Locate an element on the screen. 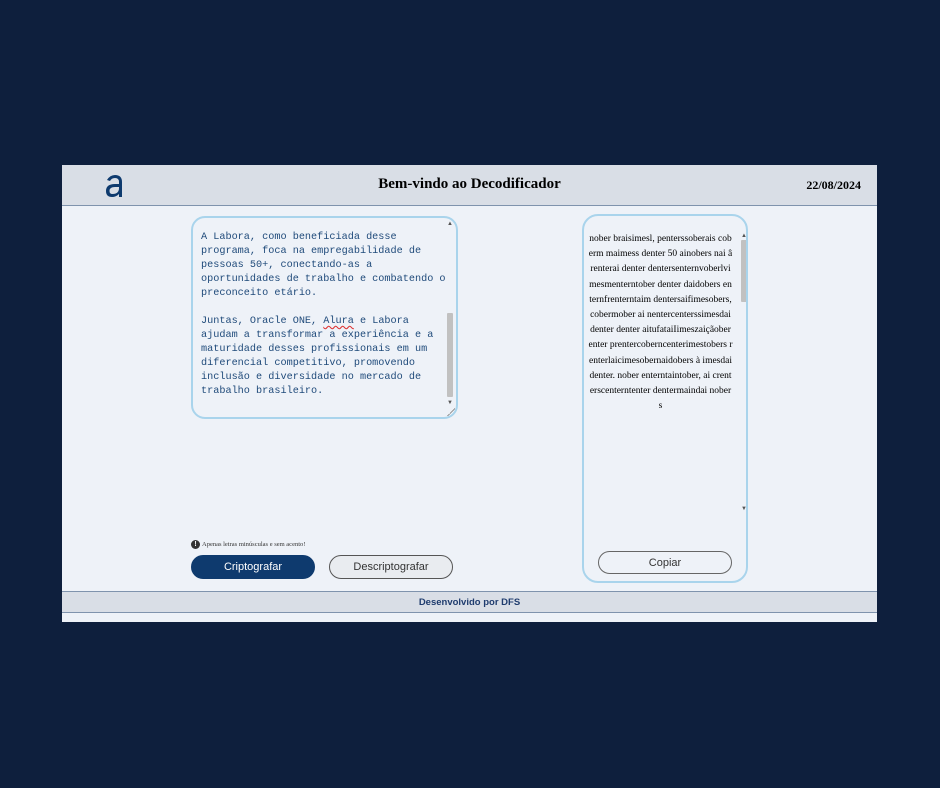 This screenshot has width=940, height=788. output-scrollbar: ▲ ▼ is located at coordinates (743, 372).